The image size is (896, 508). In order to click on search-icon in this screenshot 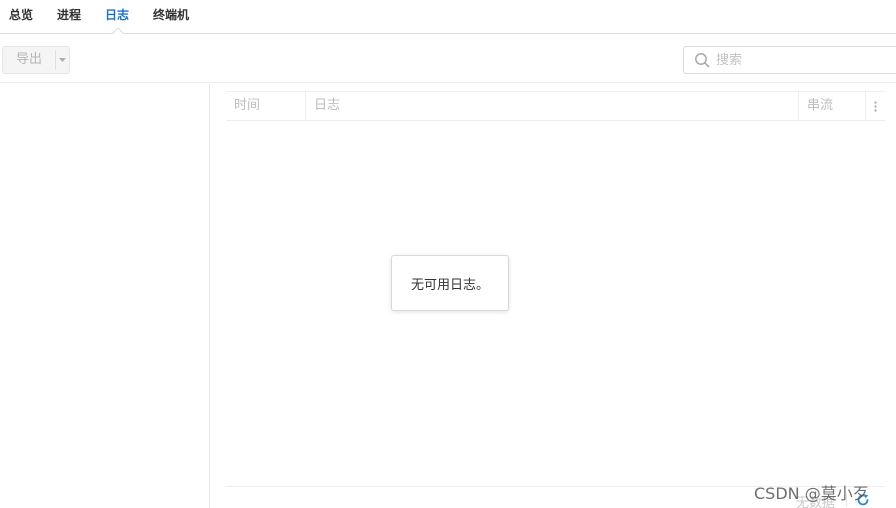, I will do `click(702, 60)`.